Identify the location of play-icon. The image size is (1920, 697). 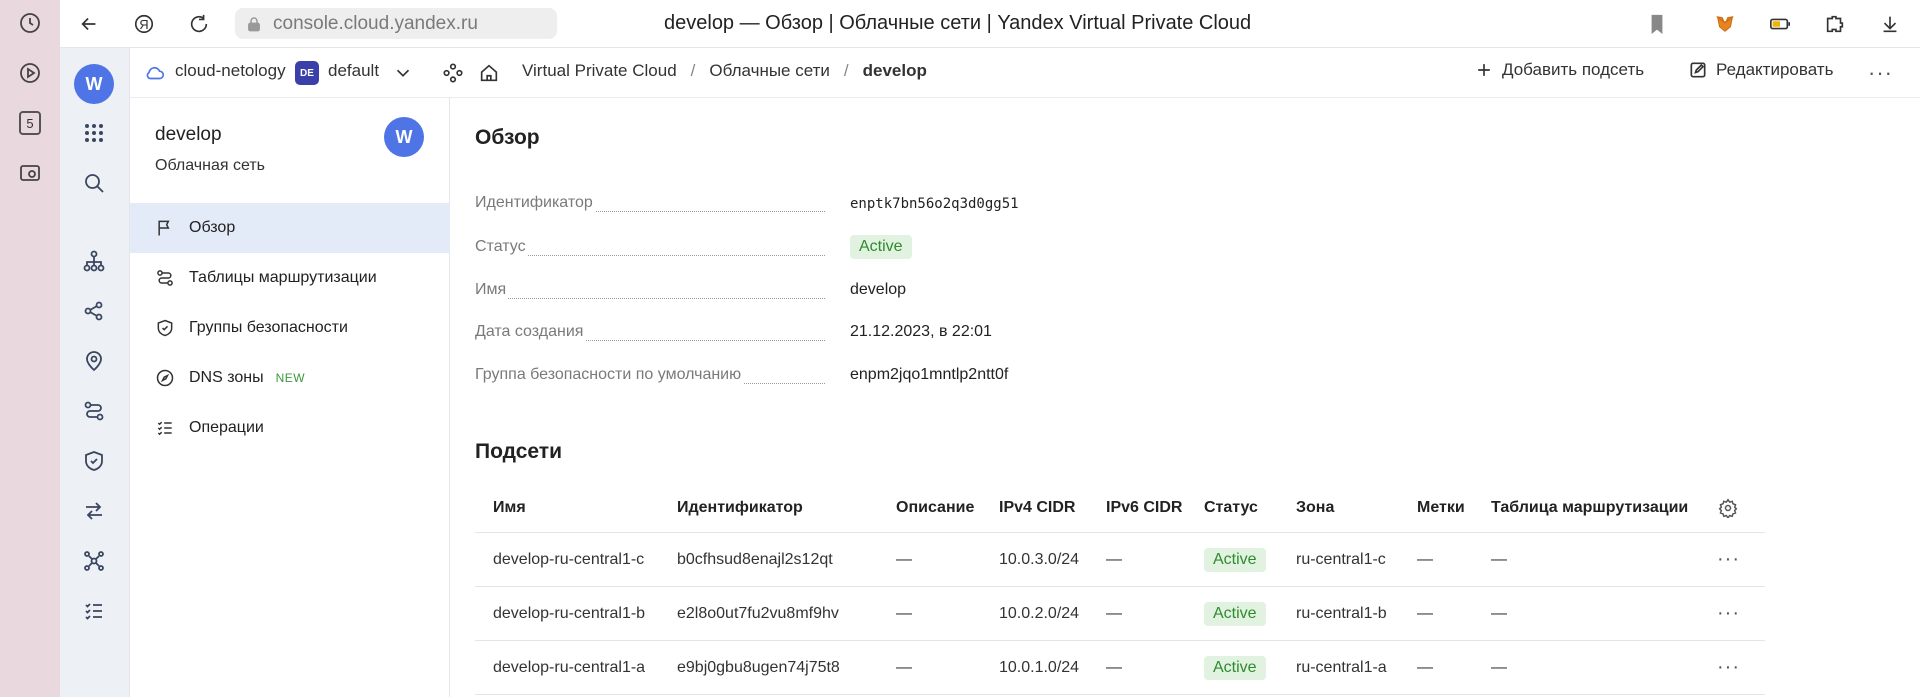
(30, 73).